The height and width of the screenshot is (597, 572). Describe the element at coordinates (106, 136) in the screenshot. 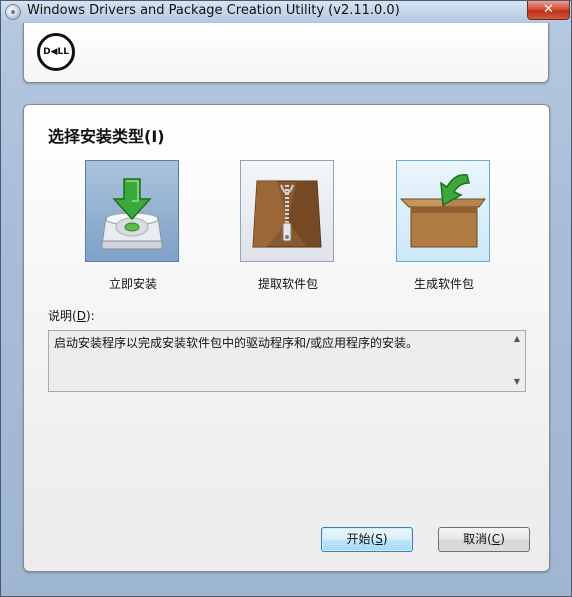

I see `section-title: 选择安装类型(I)` at that location.